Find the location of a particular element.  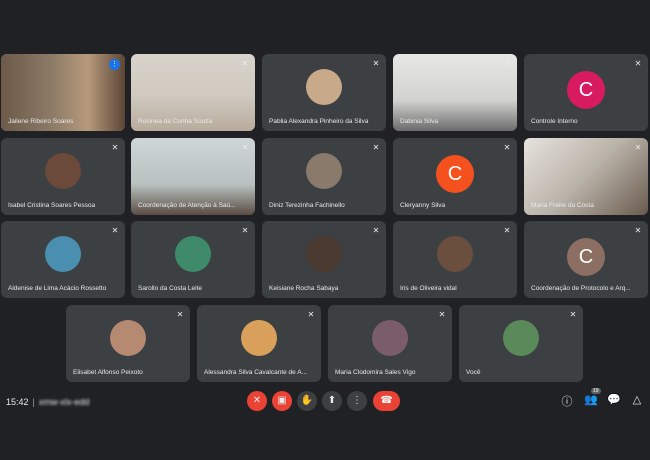

participant-tile: ✕ Sarollo da Costa Leite is located at coordinates (193, 259).